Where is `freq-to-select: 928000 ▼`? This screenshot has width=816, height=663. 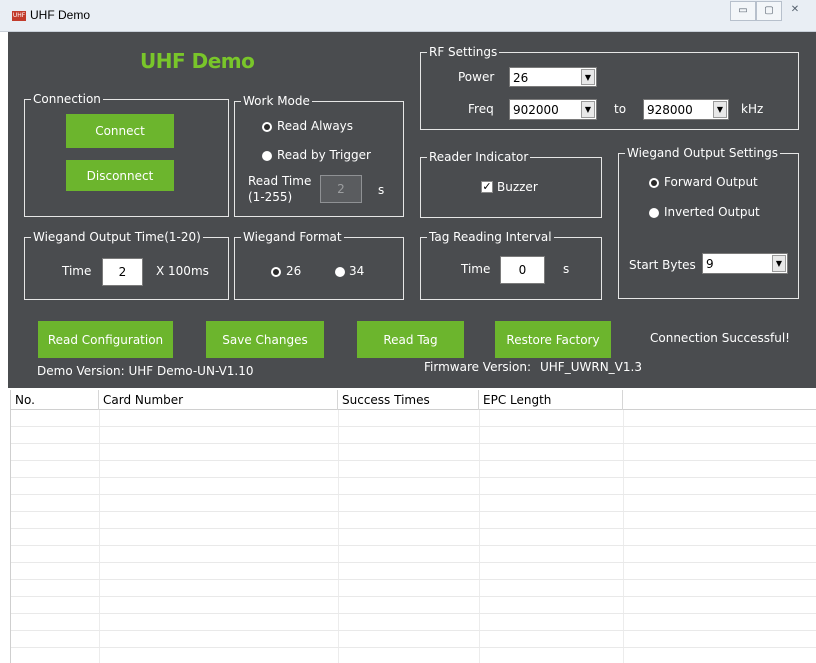
freq-to-select: 928000 ▼ is located at coordinates (686, 109).